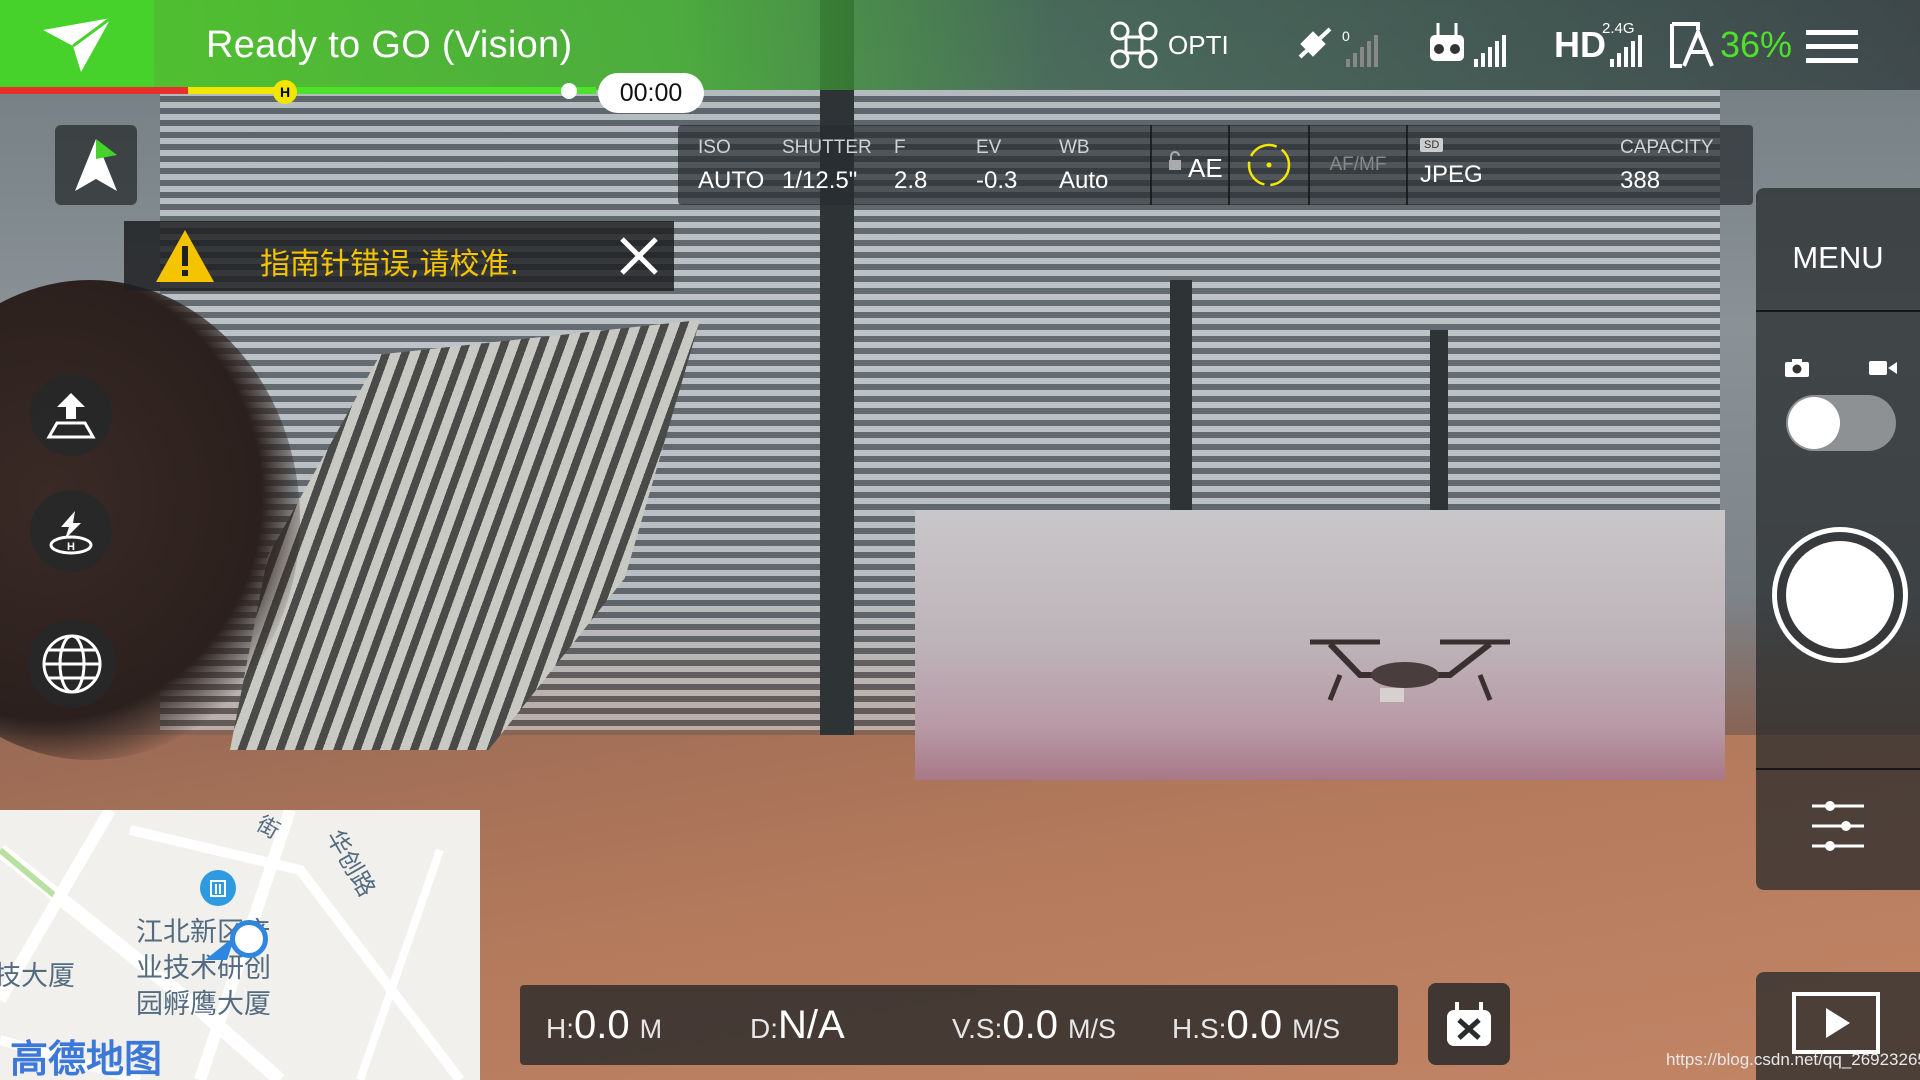 The width and height of the screenshot is (1920, 1080). I want to click on aperture-setting: F 2.8, so click(910, 166).